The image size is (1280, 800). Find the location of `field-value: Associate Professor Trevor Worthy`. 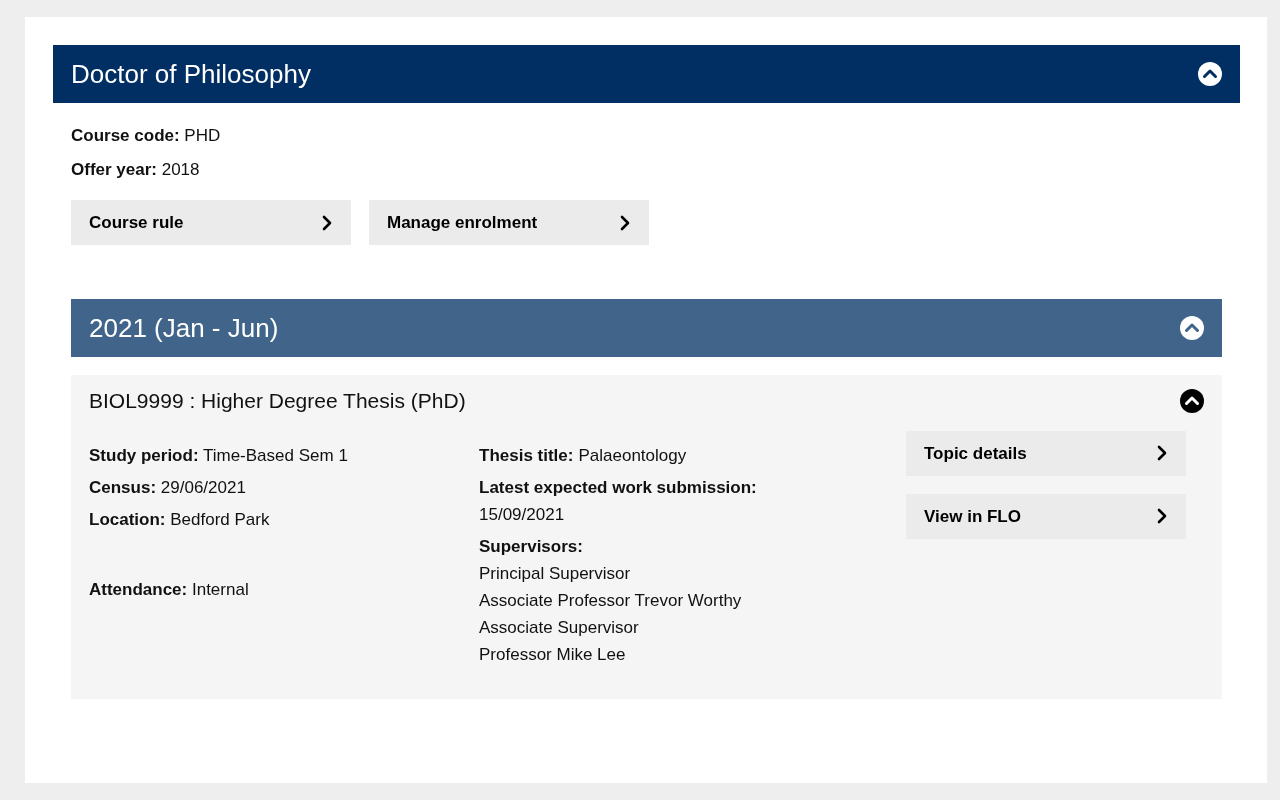

field-value: Associate Professor Trevor Worthy is located at coordinates (611, 600).